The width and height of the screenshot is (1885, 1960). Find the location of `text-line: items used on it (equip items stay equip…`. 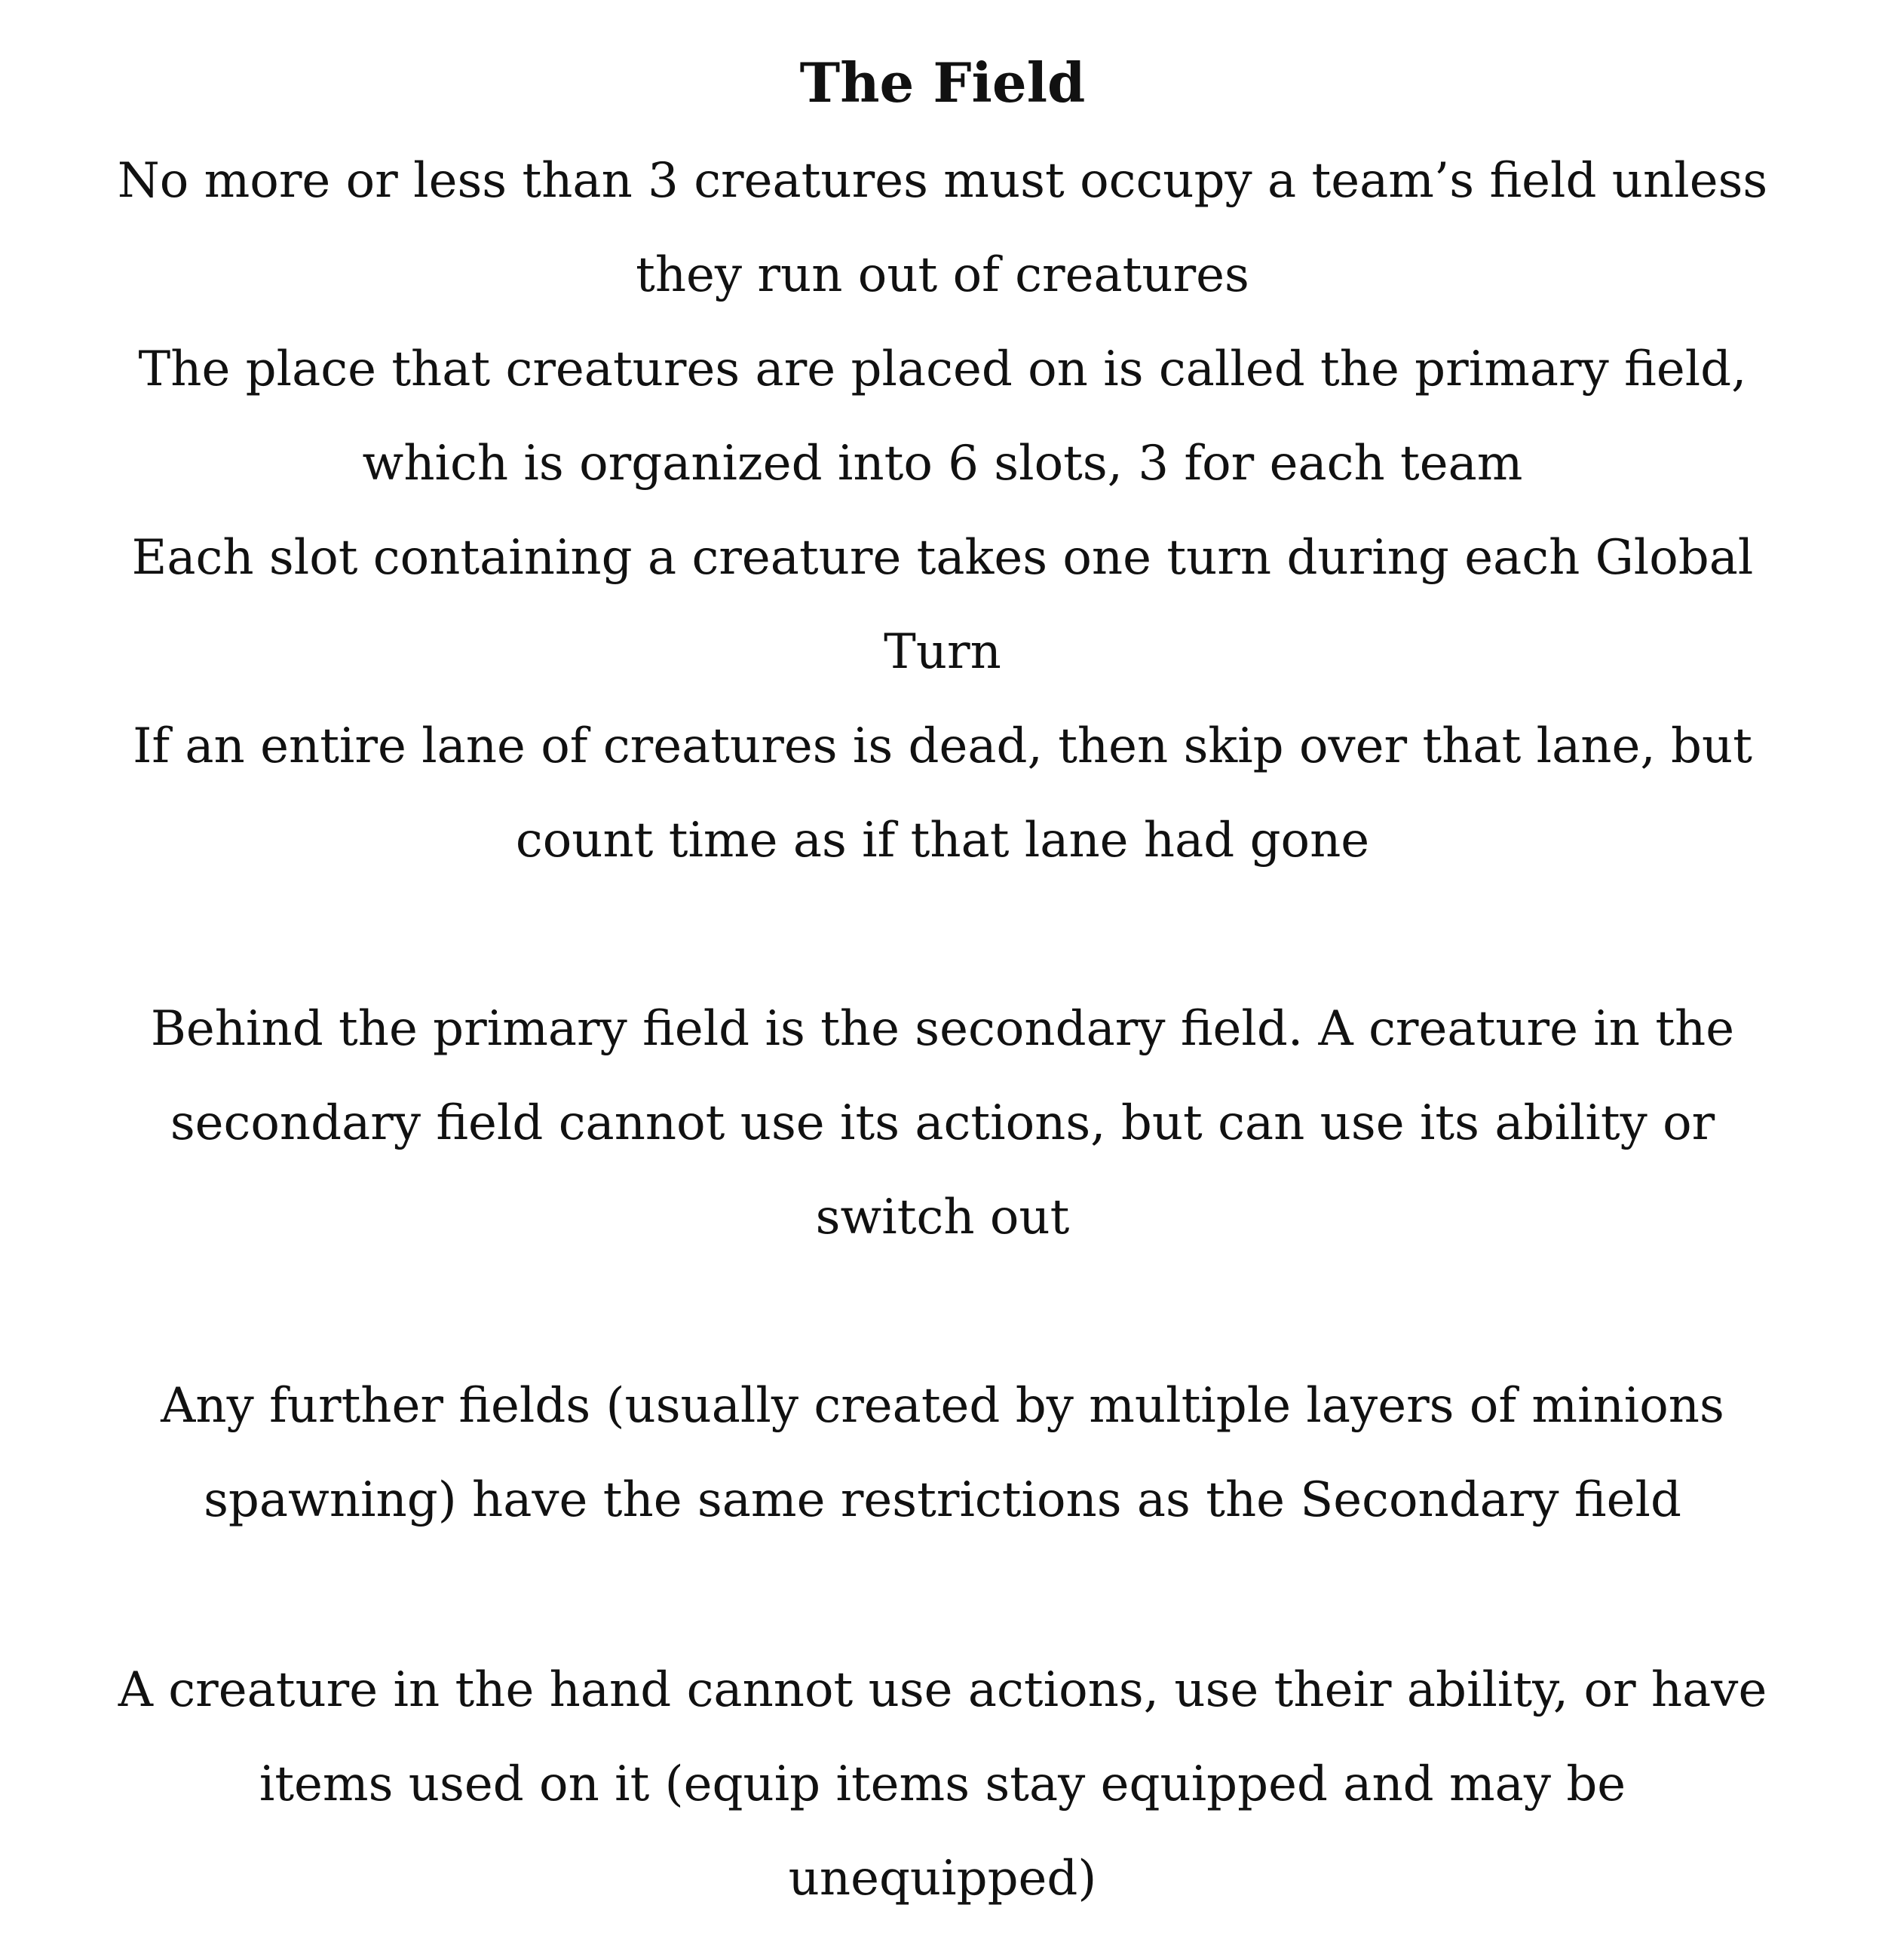

text-line: items used on it (equip items stay equip… is located at coordinates (942, 1784).